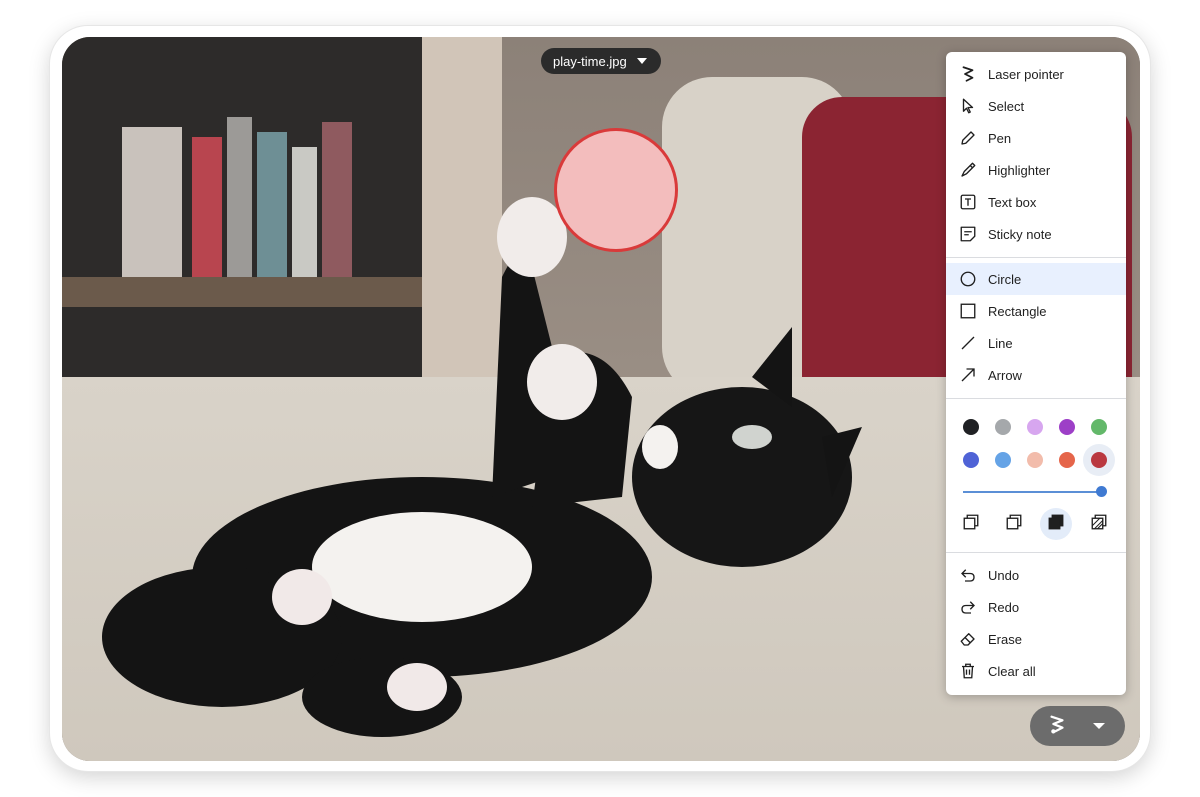 The width and height of the screenshot is (1200, 797). What do you see at coordinates (968, 106) in the screenshot?
I see `cursor-icon` at bounding box center [968, 106].